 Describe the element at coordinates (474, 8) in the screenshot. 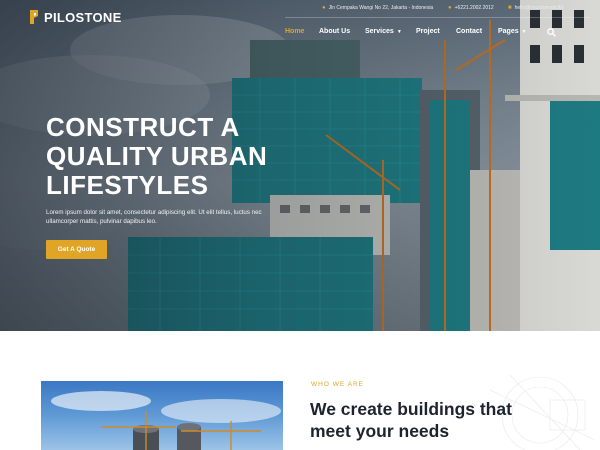

I see `phone-text: +6221.2002.2012` at that location.